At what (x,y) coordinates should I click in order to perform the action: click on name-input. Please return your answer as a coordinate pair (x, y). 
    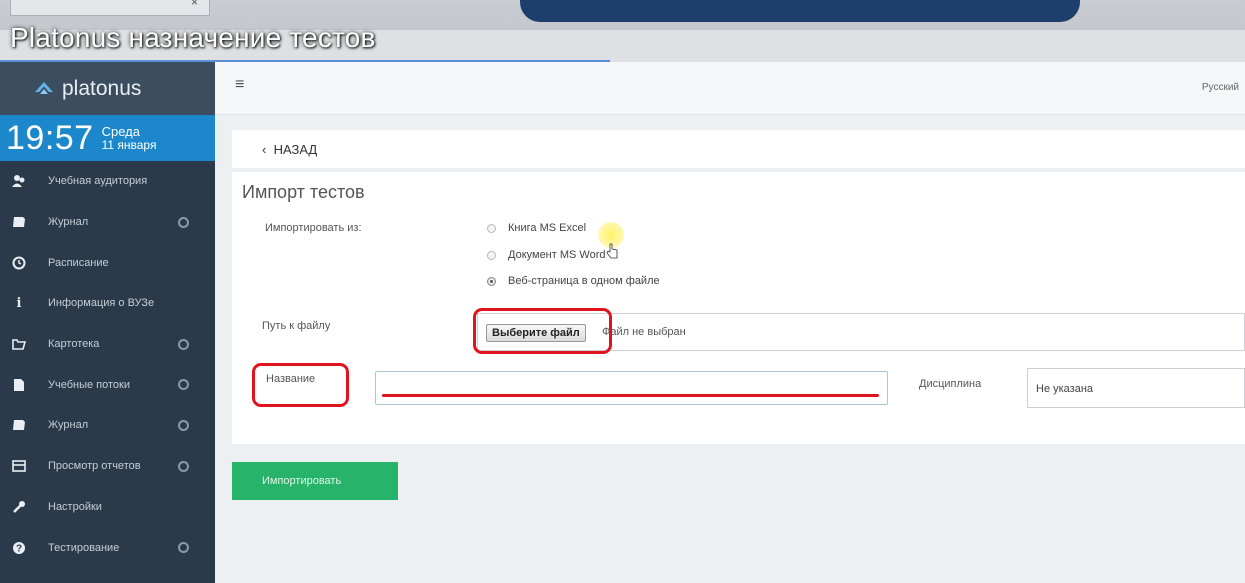
    Looking at the image, I should click on (631, 388).